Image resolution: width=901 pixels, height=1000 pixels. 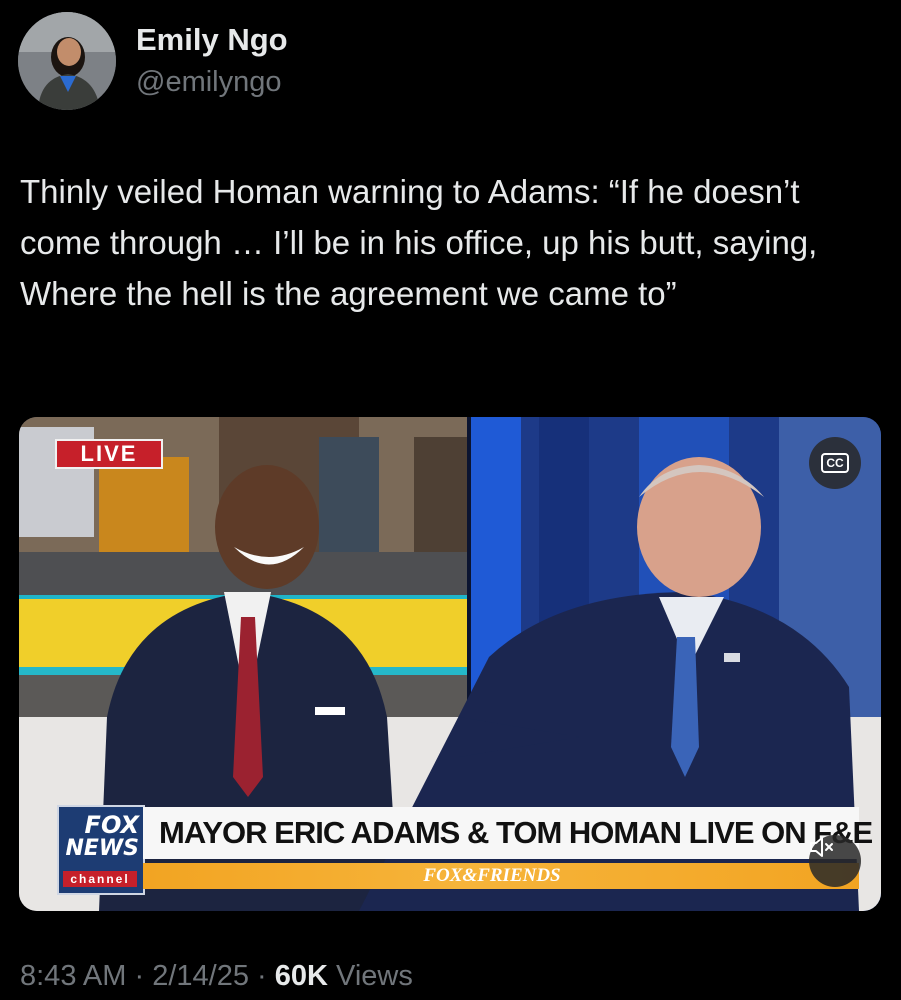 What do you see at coordinates (374, 976) in the screenshot?
I see `views-label: Views` at bounding box center [374, 976].